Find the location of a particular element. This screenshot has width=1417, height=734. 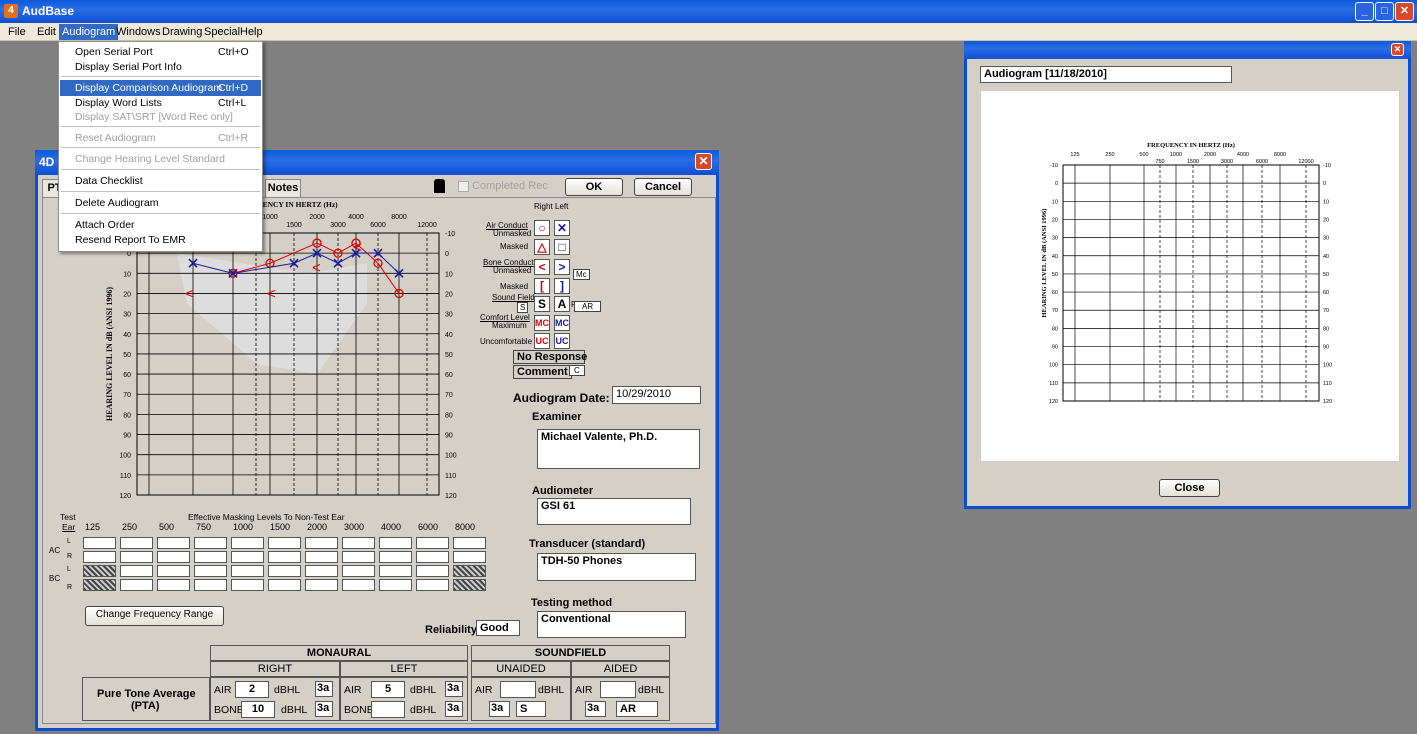

sound-field-s-symbol: S is located at coordinates (542, 304).